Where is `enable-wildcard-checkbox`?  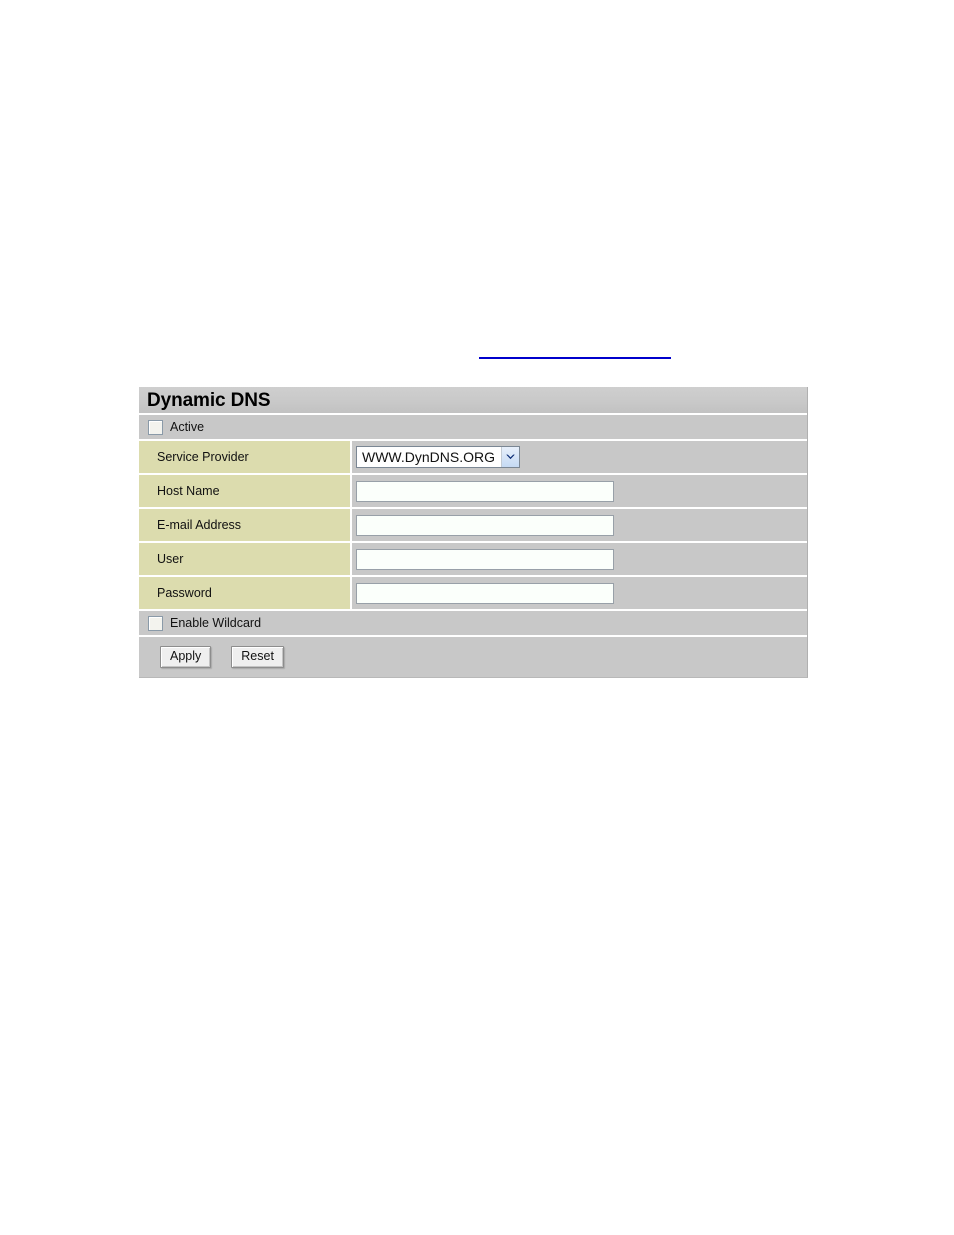
enable-wildcard-checkbox is located at coordinates (155, 623).